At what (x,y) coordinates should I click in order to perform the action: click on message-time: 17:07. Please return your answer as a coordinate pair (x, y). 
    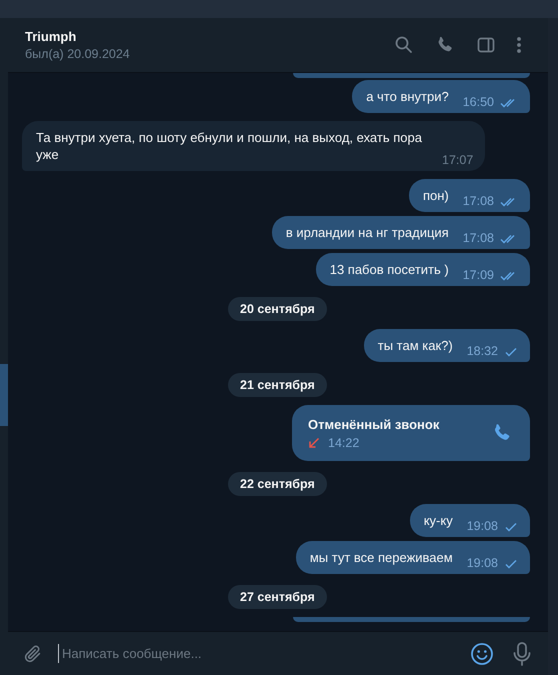
    Looking at the image, I should click on (458, 160).